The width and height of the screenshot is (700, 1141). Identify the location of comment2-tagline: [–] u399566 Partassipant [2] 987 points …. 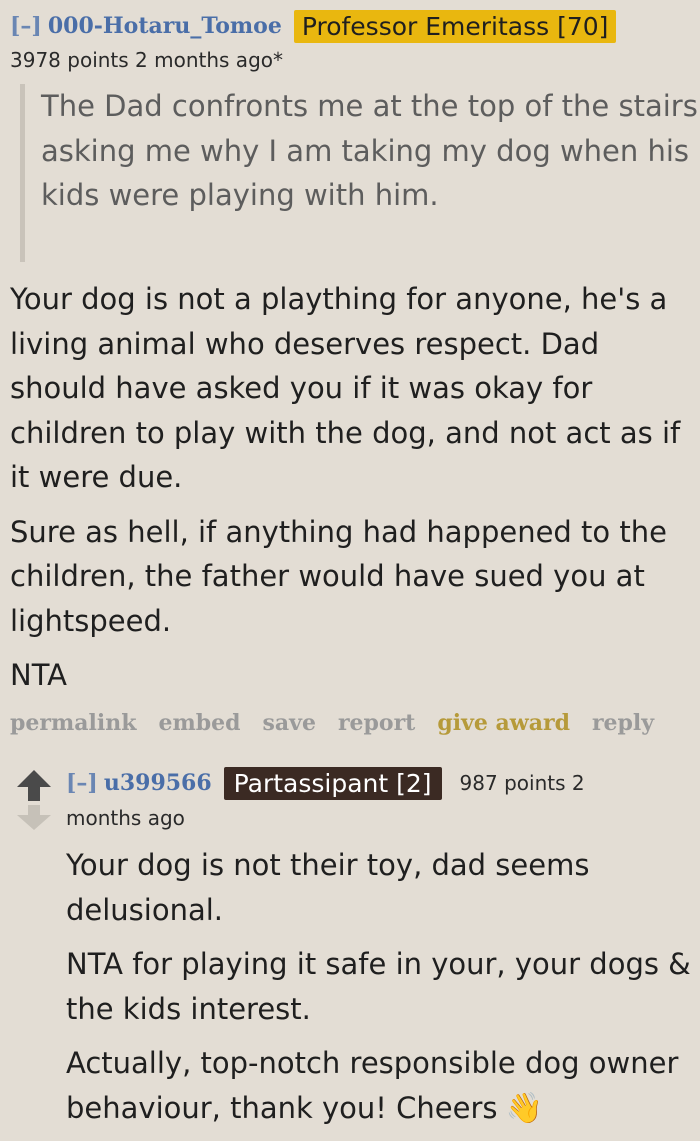
(325, 783).